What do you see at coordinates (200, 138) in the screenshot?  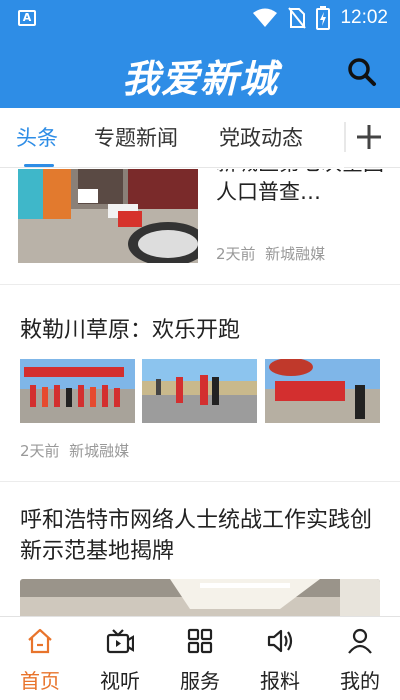 I see `category-tabs: 头条 专题新闻 党政动态` at bounding box center [200, 138].